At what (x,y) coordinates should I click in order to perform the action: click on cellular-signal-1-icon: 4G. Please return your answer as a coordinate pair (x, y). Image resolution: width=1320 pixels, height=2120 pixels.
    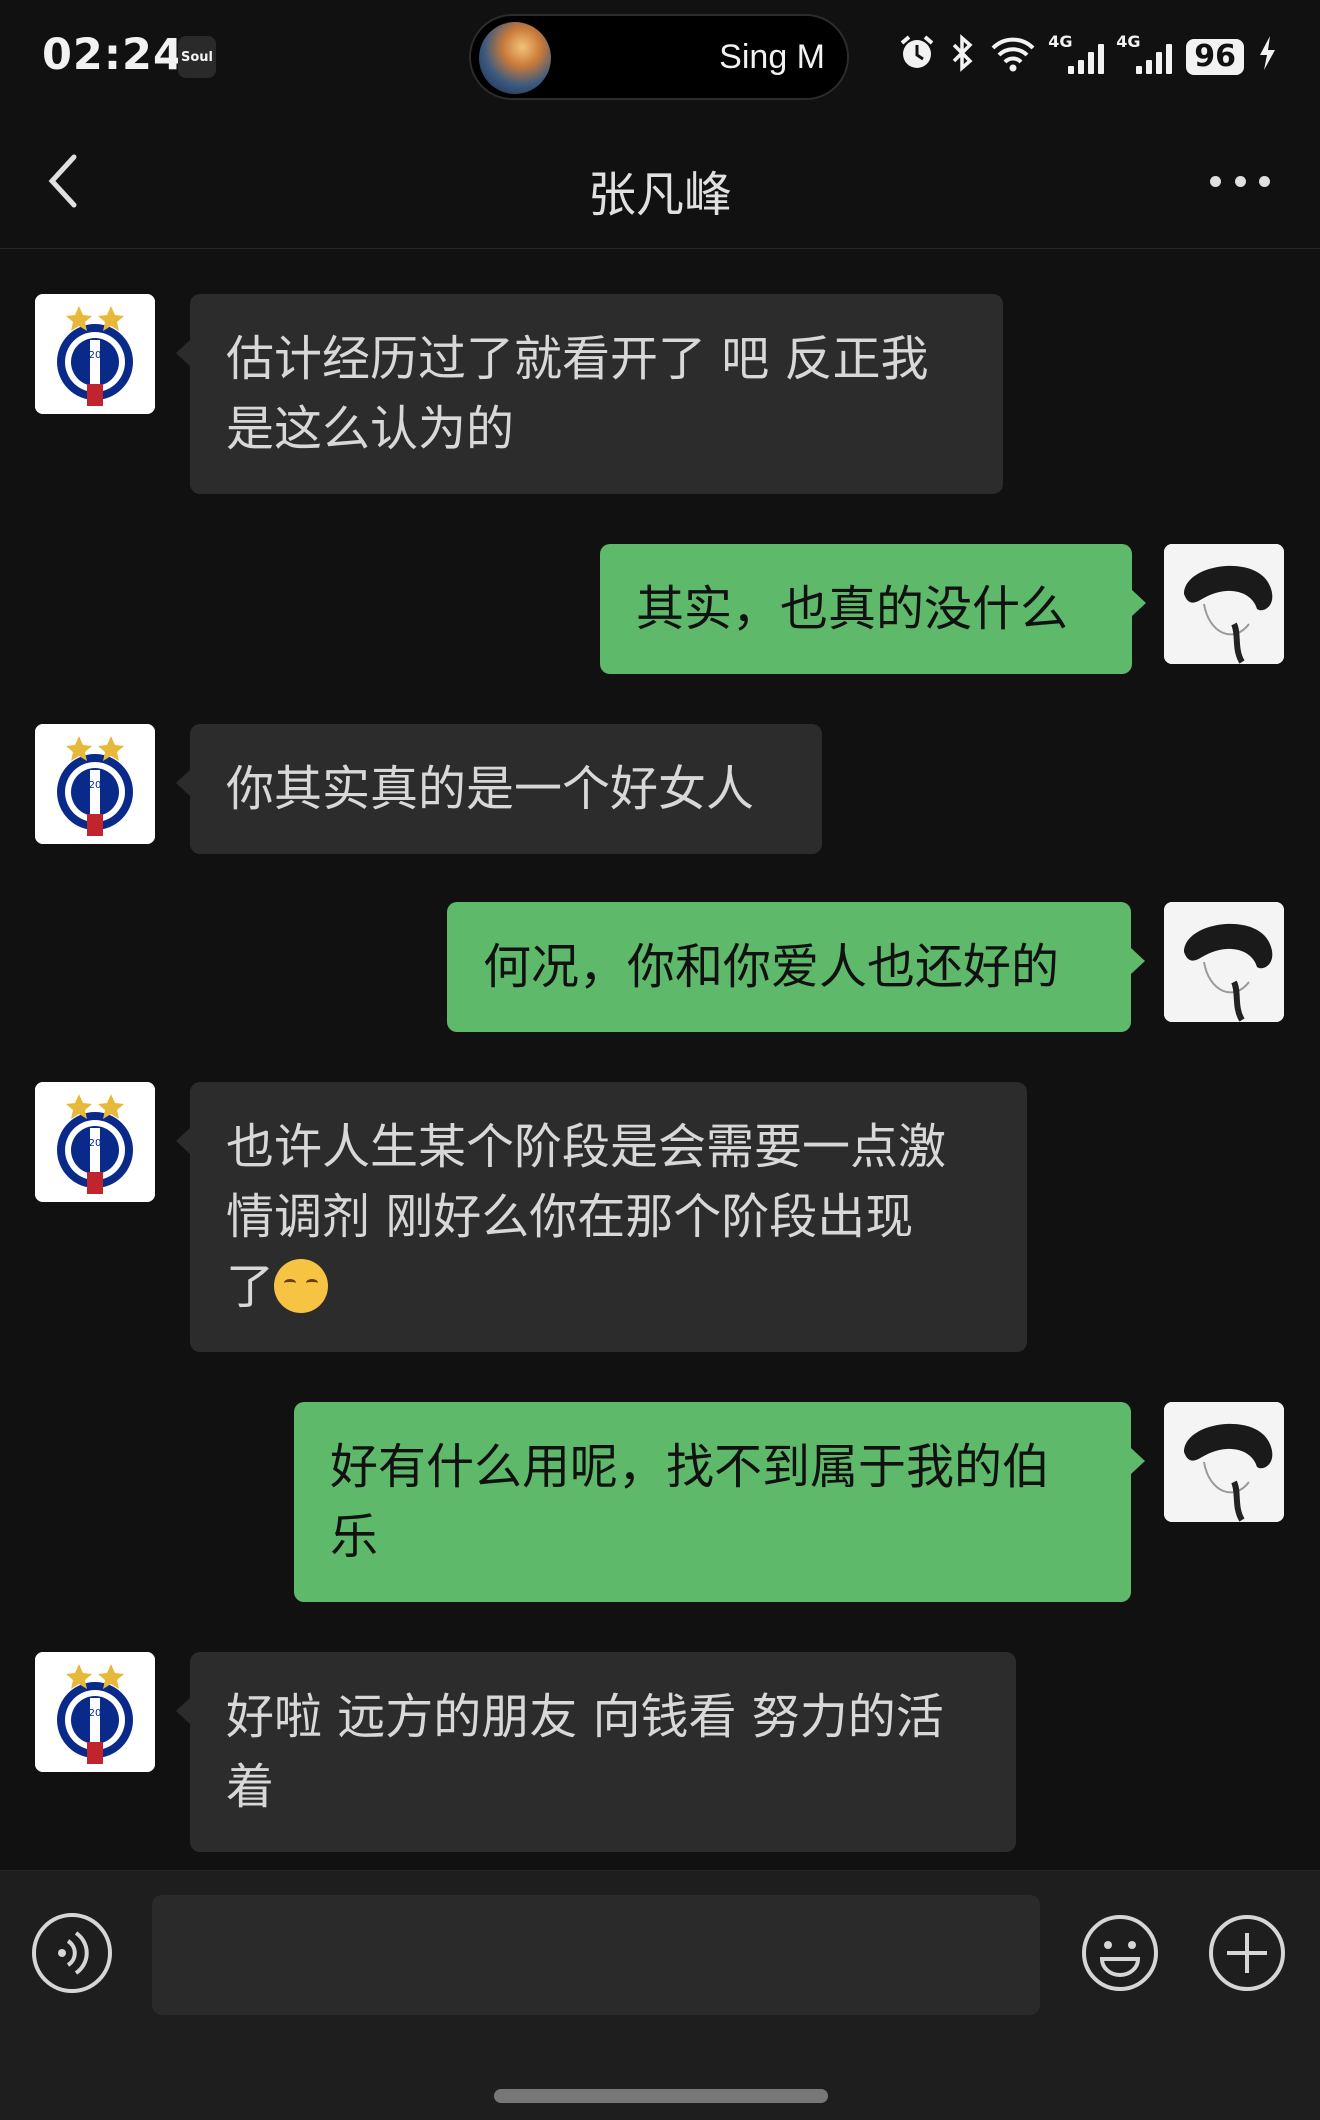
    Looking at the image, I should click on (1076, 53).